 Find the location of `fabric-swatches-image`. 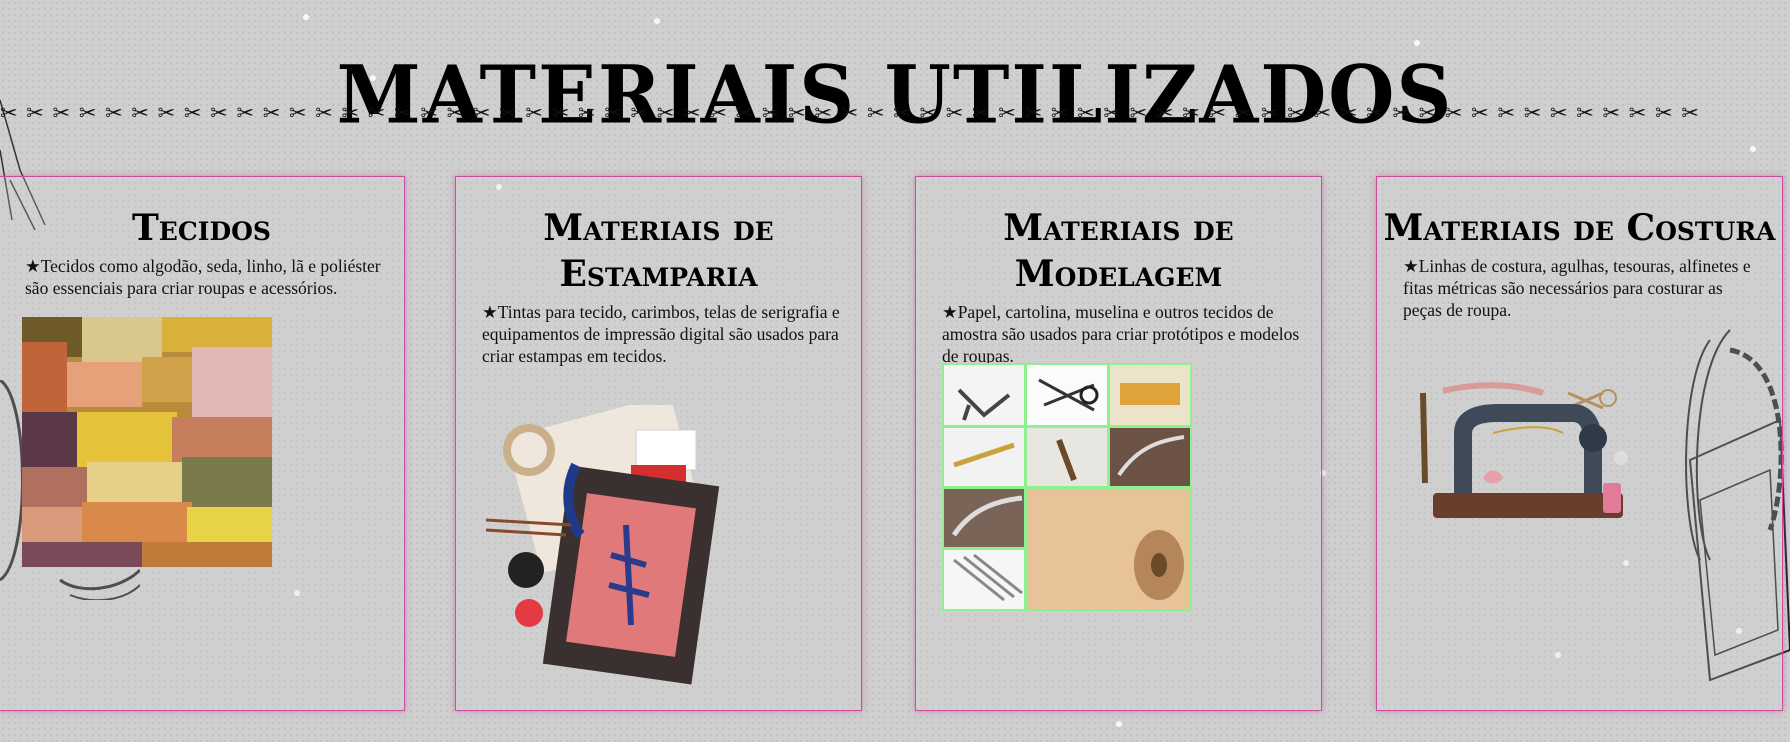

fabric-swatches-image is located at coordinates (147, 442).